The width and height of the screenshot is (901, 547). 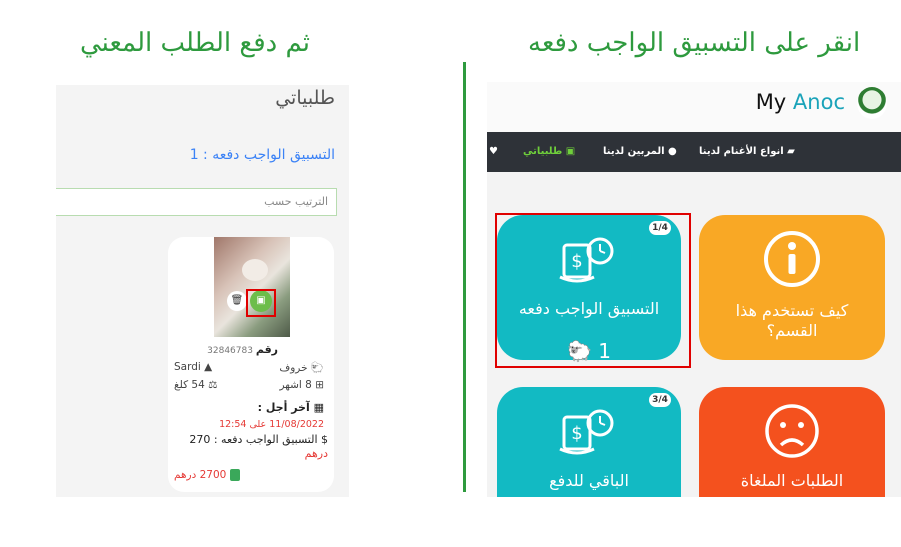 I want to click on order-number: رقم 32846783, so click(x=251, y=349).